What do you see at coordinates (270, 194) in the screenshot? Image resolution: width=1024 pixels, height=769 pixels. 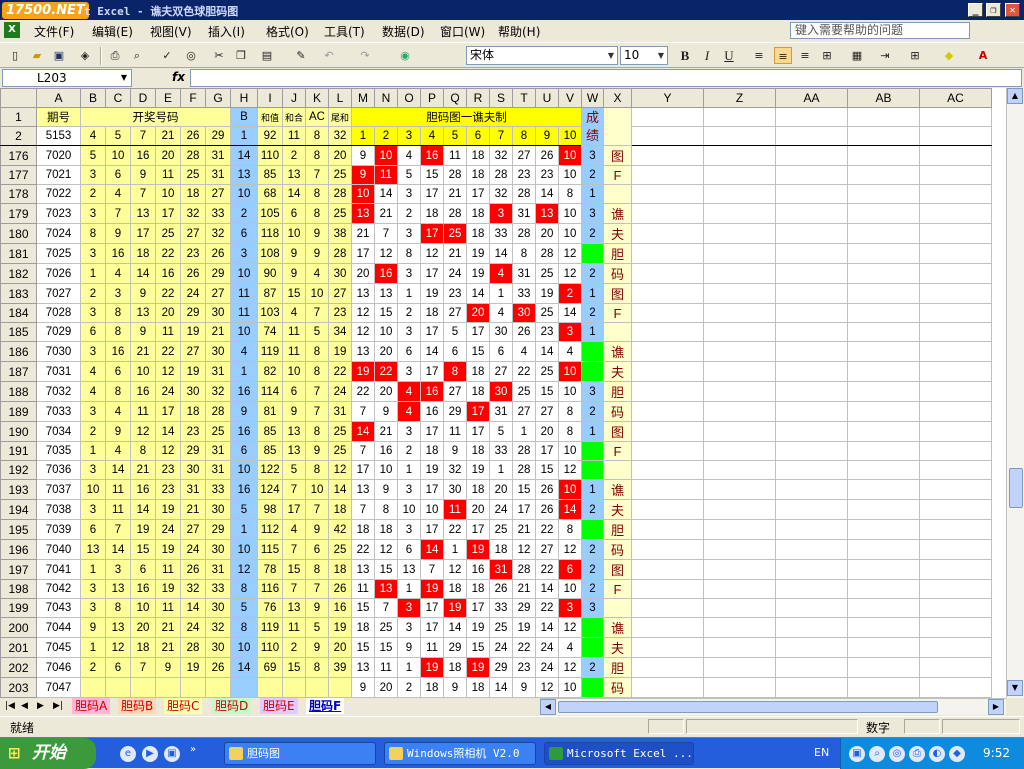 I see `cell-sum: 68` at bounding box center [270, 194].